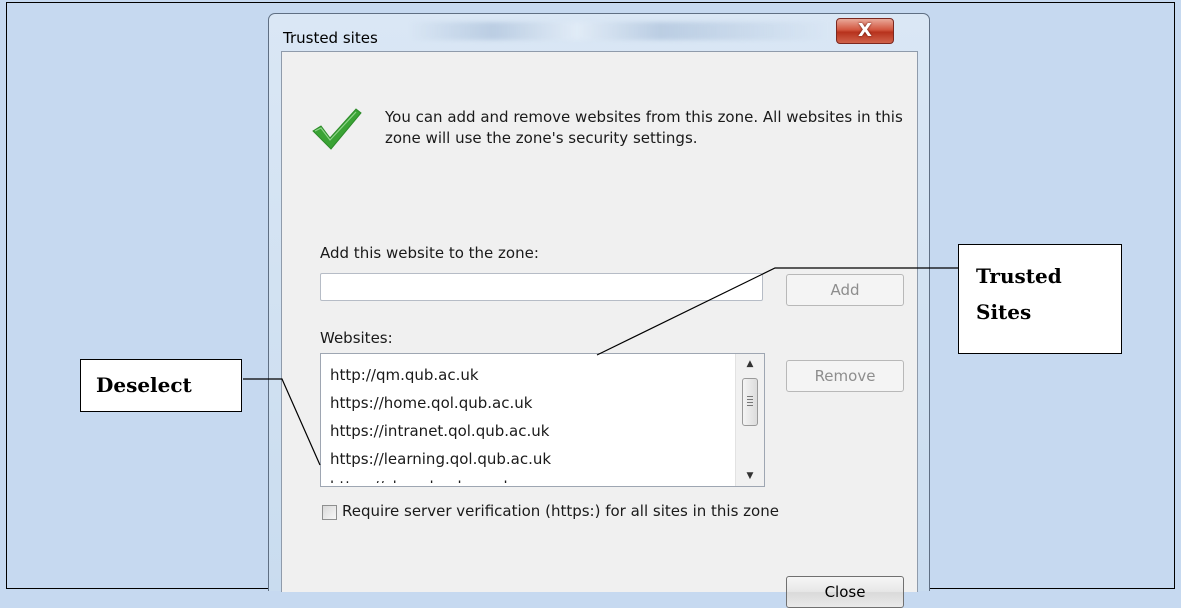 Image resolution: width=1181 pixels, height=608 pixels. Describe the element at coordinates (750, 396) in the screenshot. I see `grip-icon` at that location.